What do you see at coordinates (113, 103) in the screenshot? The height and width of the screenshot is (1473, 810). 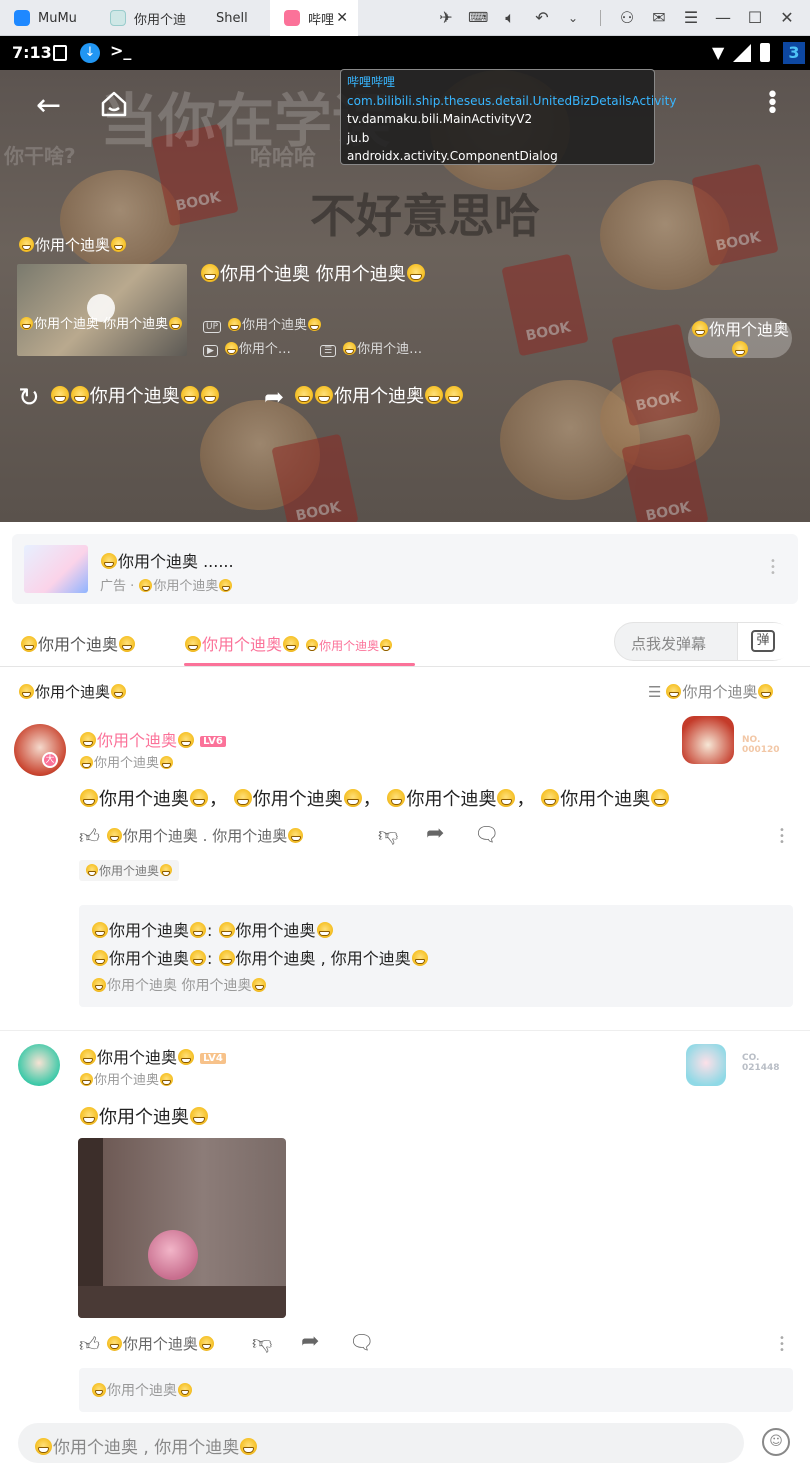 I see `home-icon` at bounding box center [113, 103].